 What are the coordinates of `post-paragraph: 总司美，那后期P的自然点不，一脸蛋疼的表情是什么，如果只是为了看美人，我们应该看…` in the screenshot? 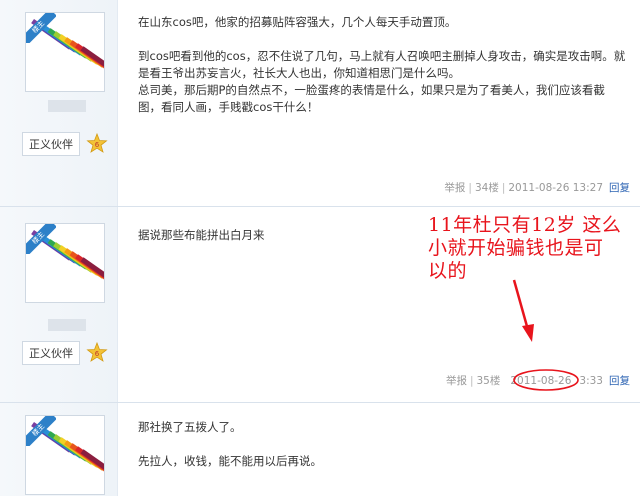 It's located at (371, 98).